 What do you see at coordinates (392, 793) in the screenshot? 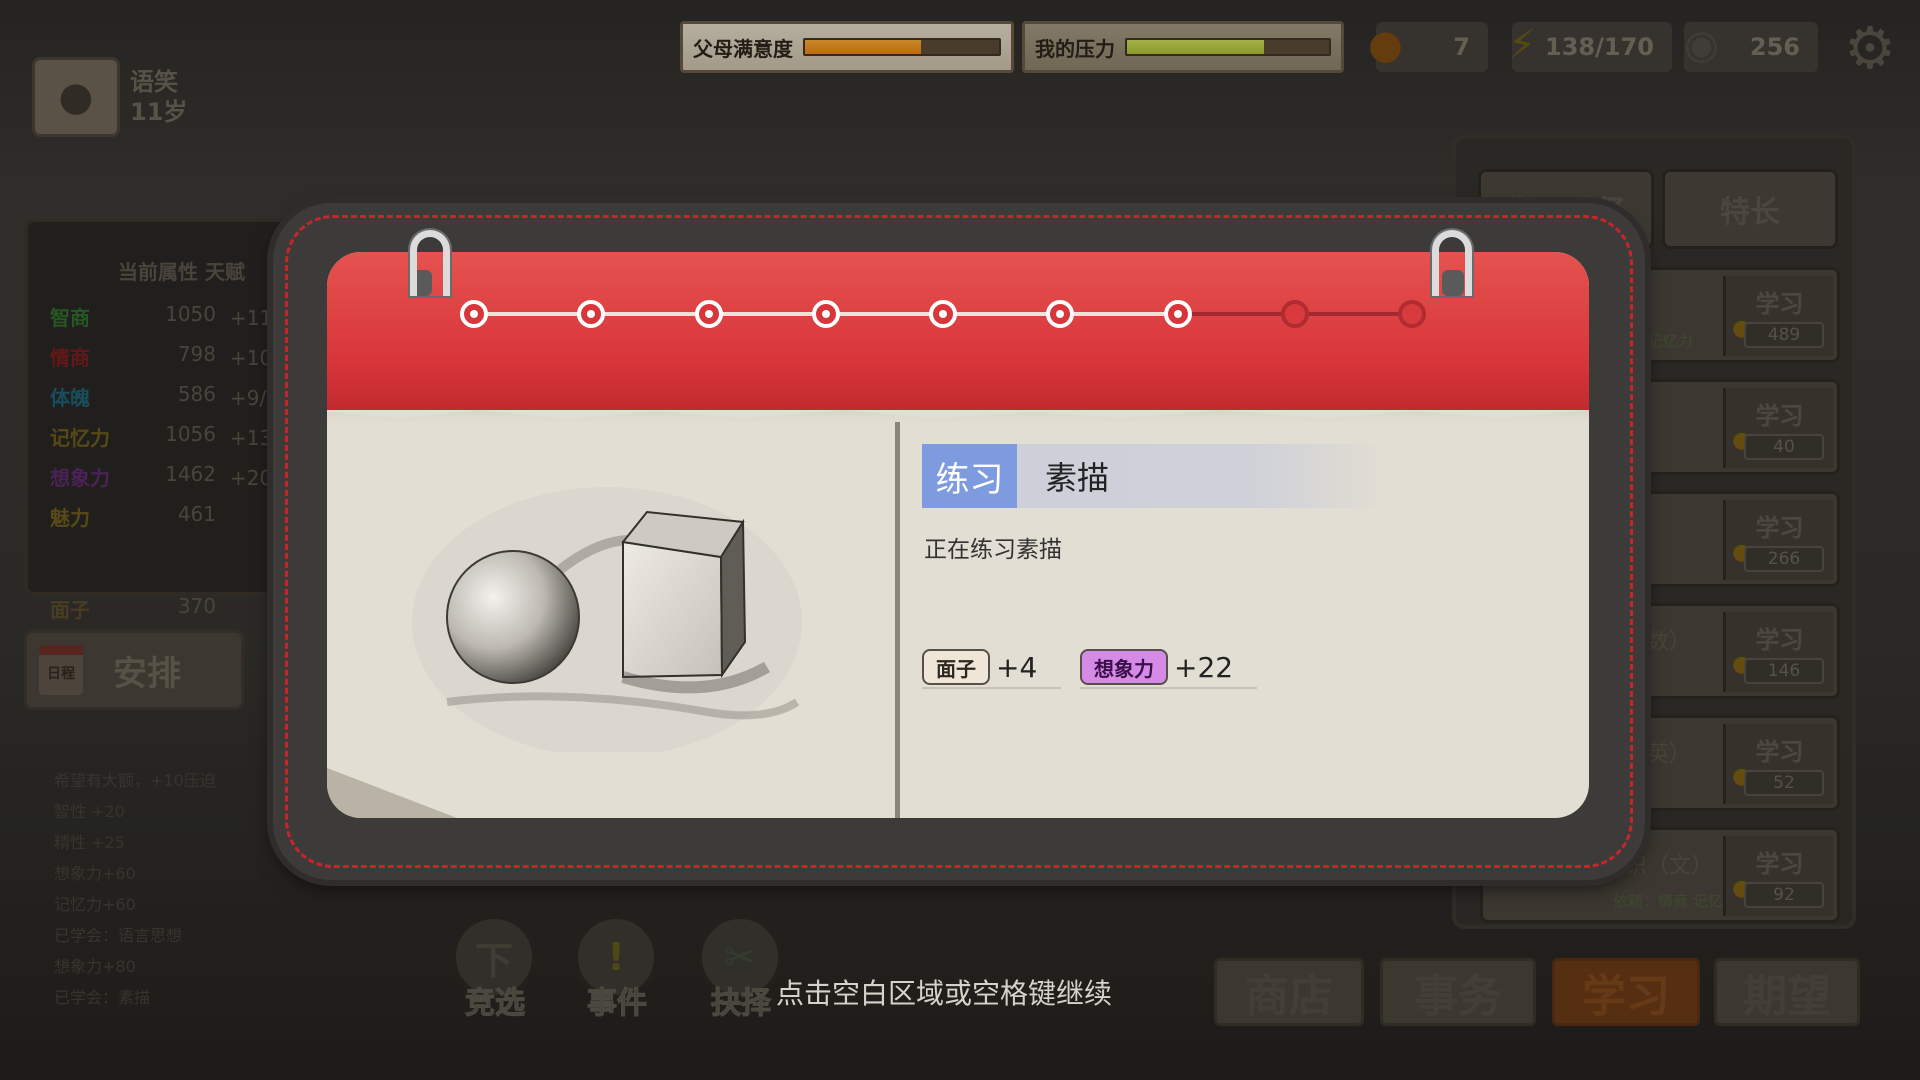
I see `page-fold` at bounding box center [392, 793].